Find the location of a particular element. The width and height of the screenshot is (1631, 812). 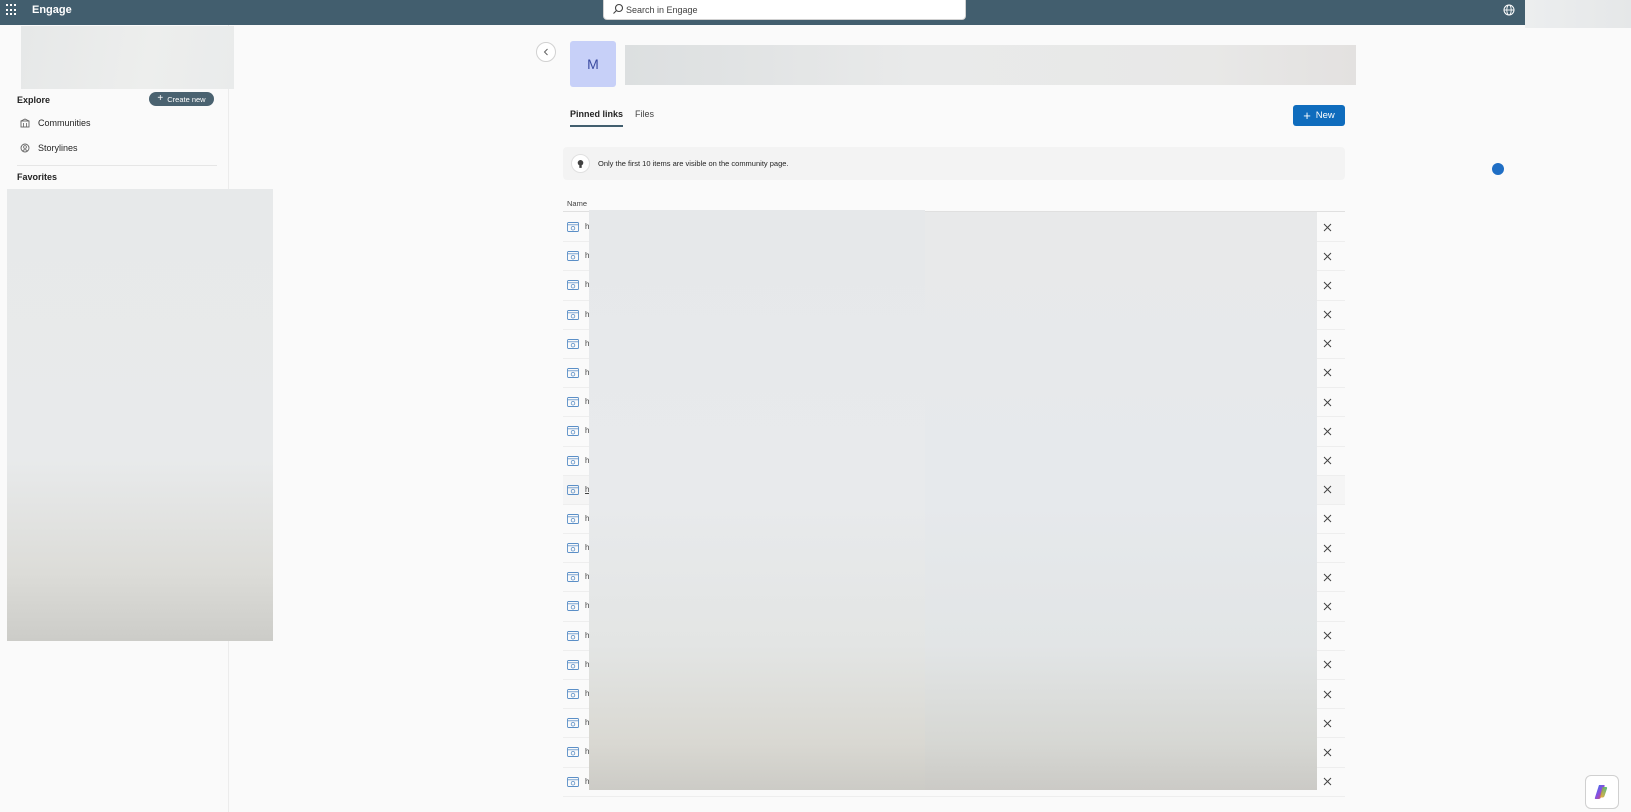

create-new-button: + Create new is located at coordinates (181, 99).